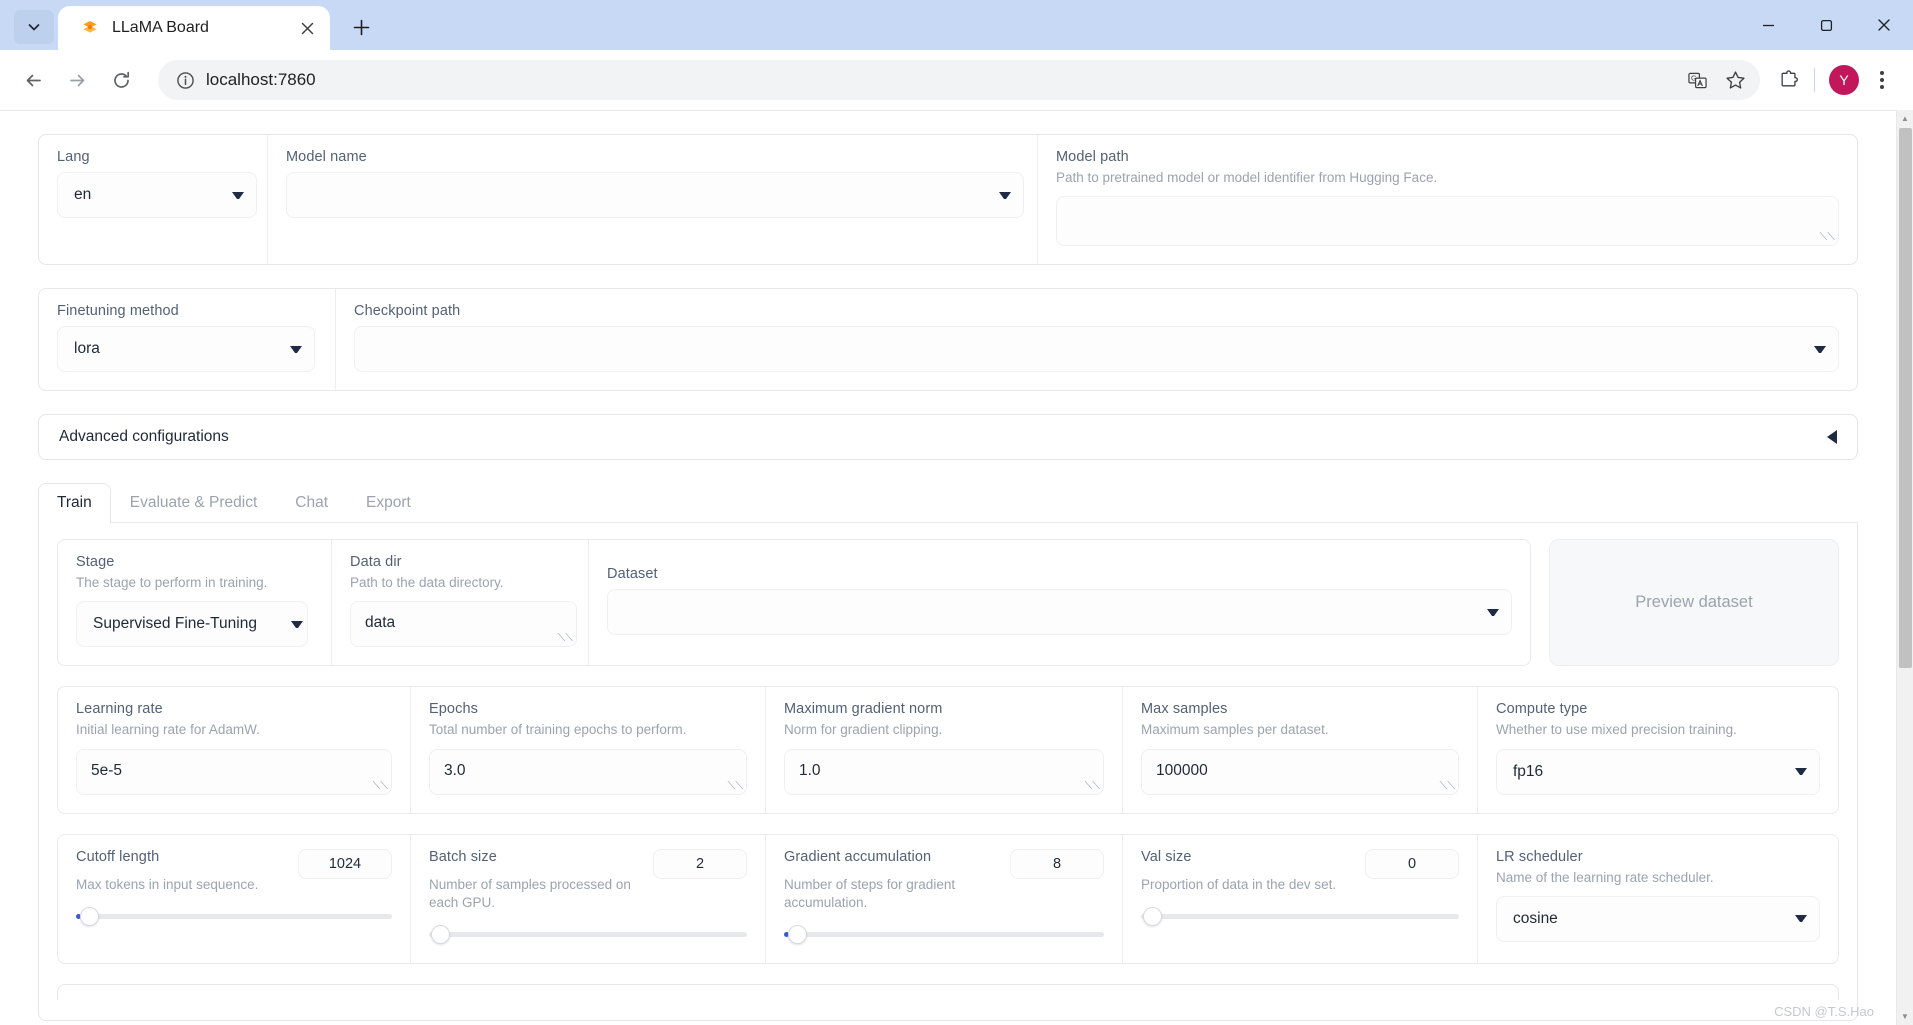  Describe the element at coordinates (1694, 603) in the screenshot. I see `preview-dataset-button: Preview dataset` at that location.